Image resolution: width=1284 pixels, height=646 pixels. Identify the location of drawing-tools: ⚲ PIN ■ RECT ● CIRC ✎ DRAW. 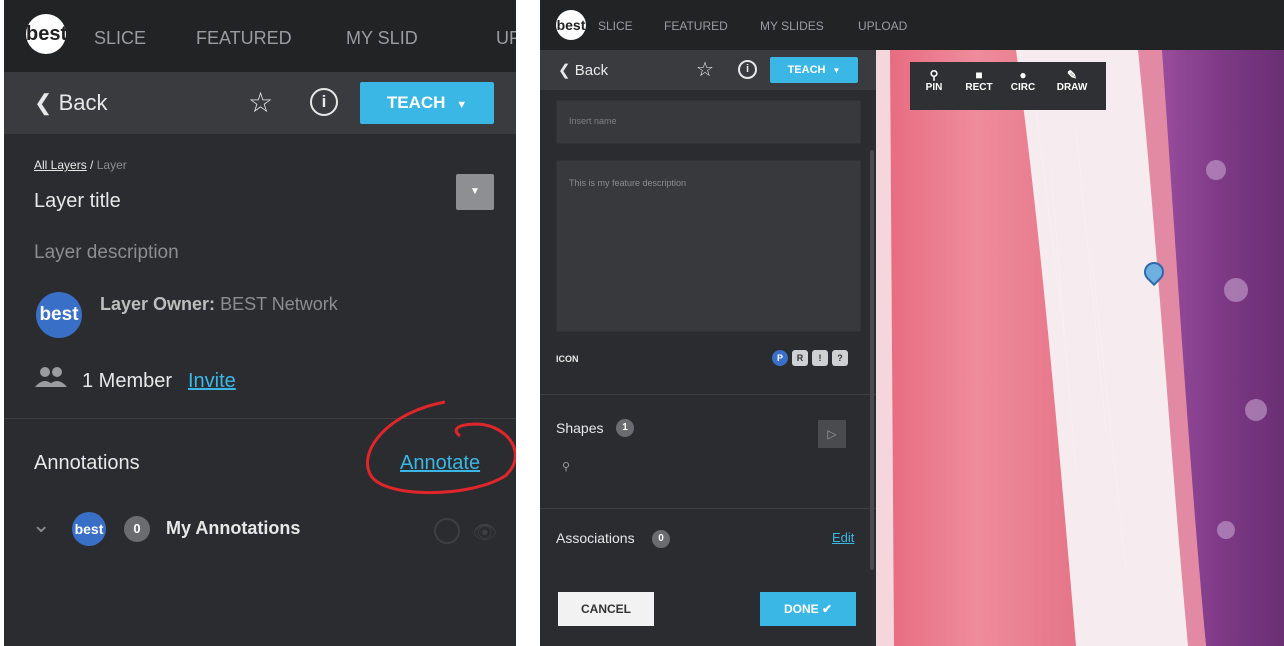
(1008, 86).